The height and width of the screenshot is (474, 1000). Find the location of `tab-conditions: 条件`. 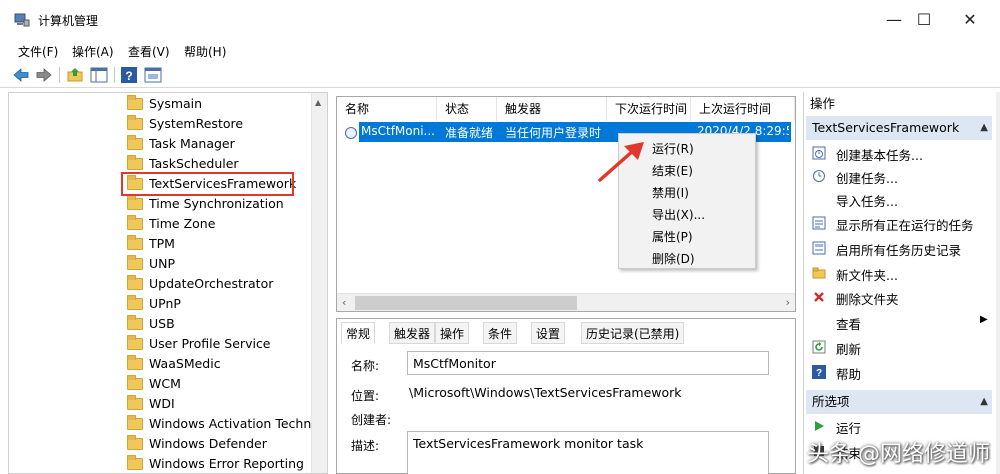

tab-conditions: 条件 is located at coordinates (500, 333).